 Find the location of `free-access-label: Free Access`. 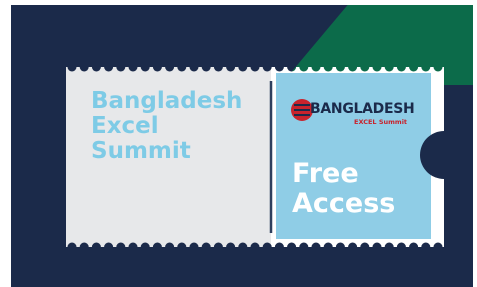

free-access-label: Free Access is located at coordinates (343, 189).